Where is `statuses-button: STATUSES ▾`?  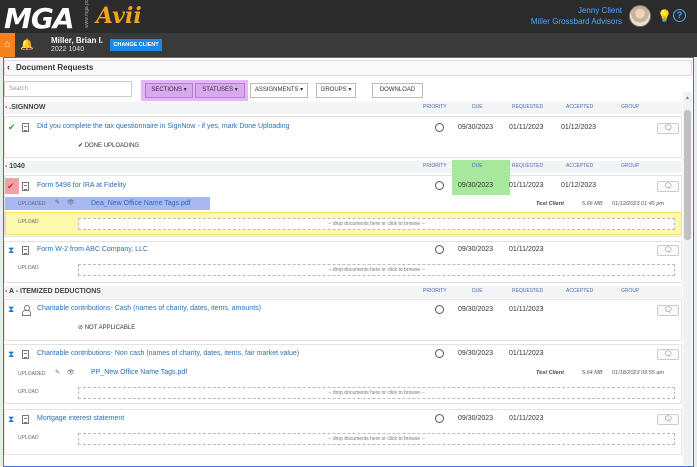 statuses-button: STATUSES ▾ is located at coordinates (220, 90).